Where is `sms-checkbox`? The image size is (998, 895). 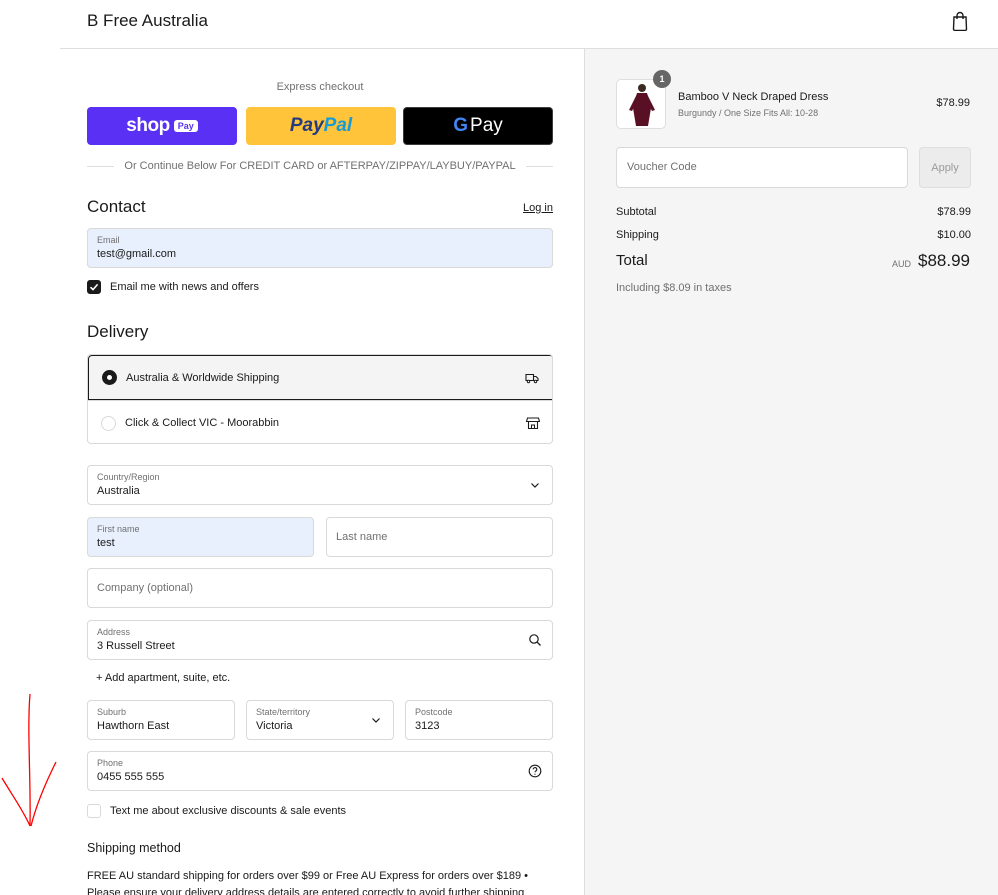
sms-checkbox is located at coordinates (94, 811).